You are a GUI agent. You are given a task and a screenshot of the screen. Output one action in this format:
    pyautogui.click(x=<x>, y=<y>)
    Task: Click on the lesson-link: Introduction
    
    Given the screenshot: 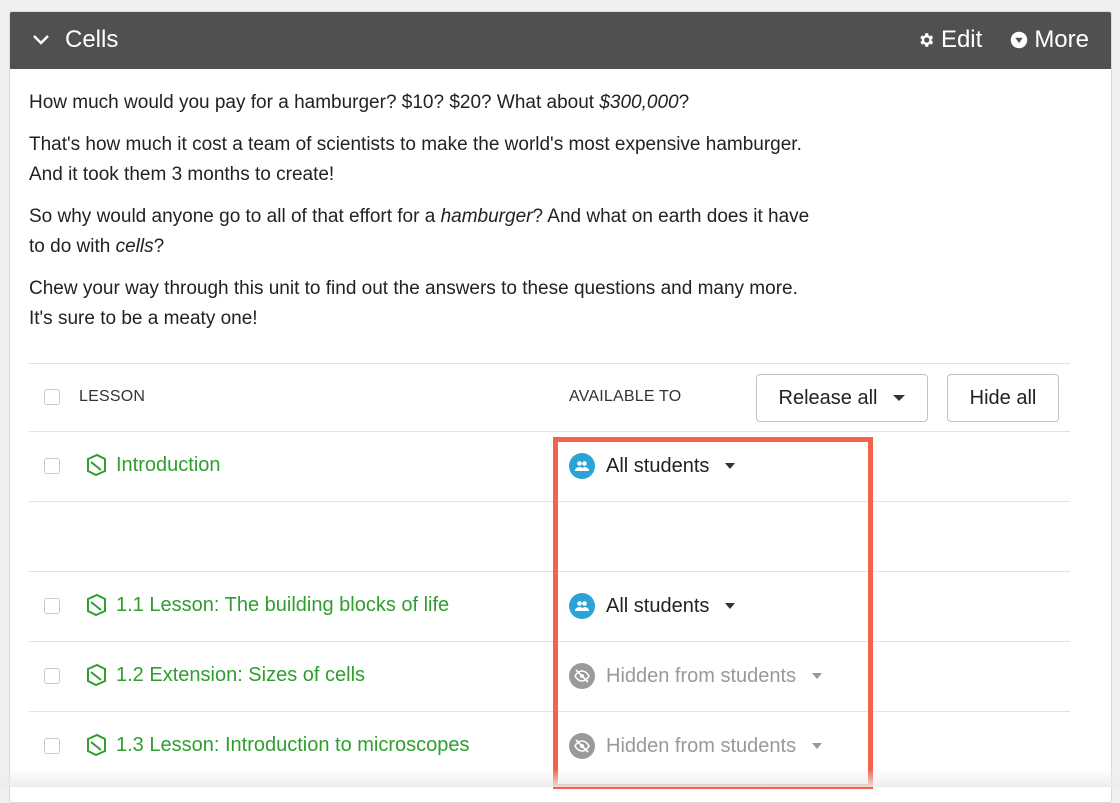 What is the action you would take?
    pyautogui.click(x=153, y=465)
    